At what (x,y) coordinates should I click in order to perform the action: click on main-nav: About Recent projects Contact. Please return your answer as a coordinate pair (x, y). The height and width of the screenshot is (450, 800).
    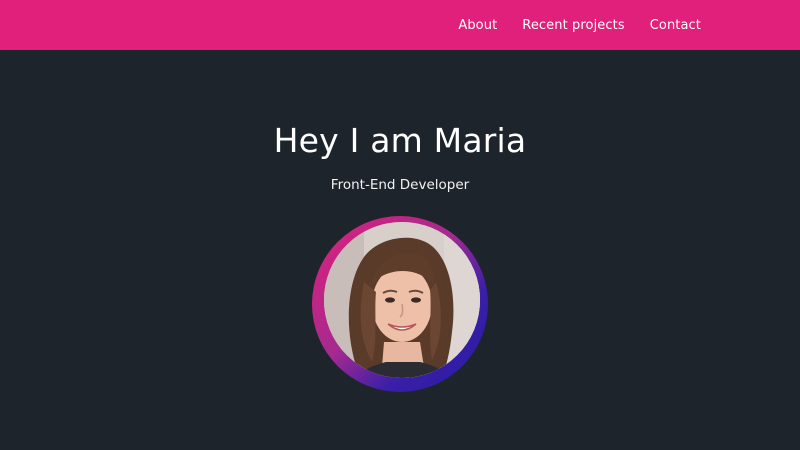
    Looking at the image, I should click on (579, 25).